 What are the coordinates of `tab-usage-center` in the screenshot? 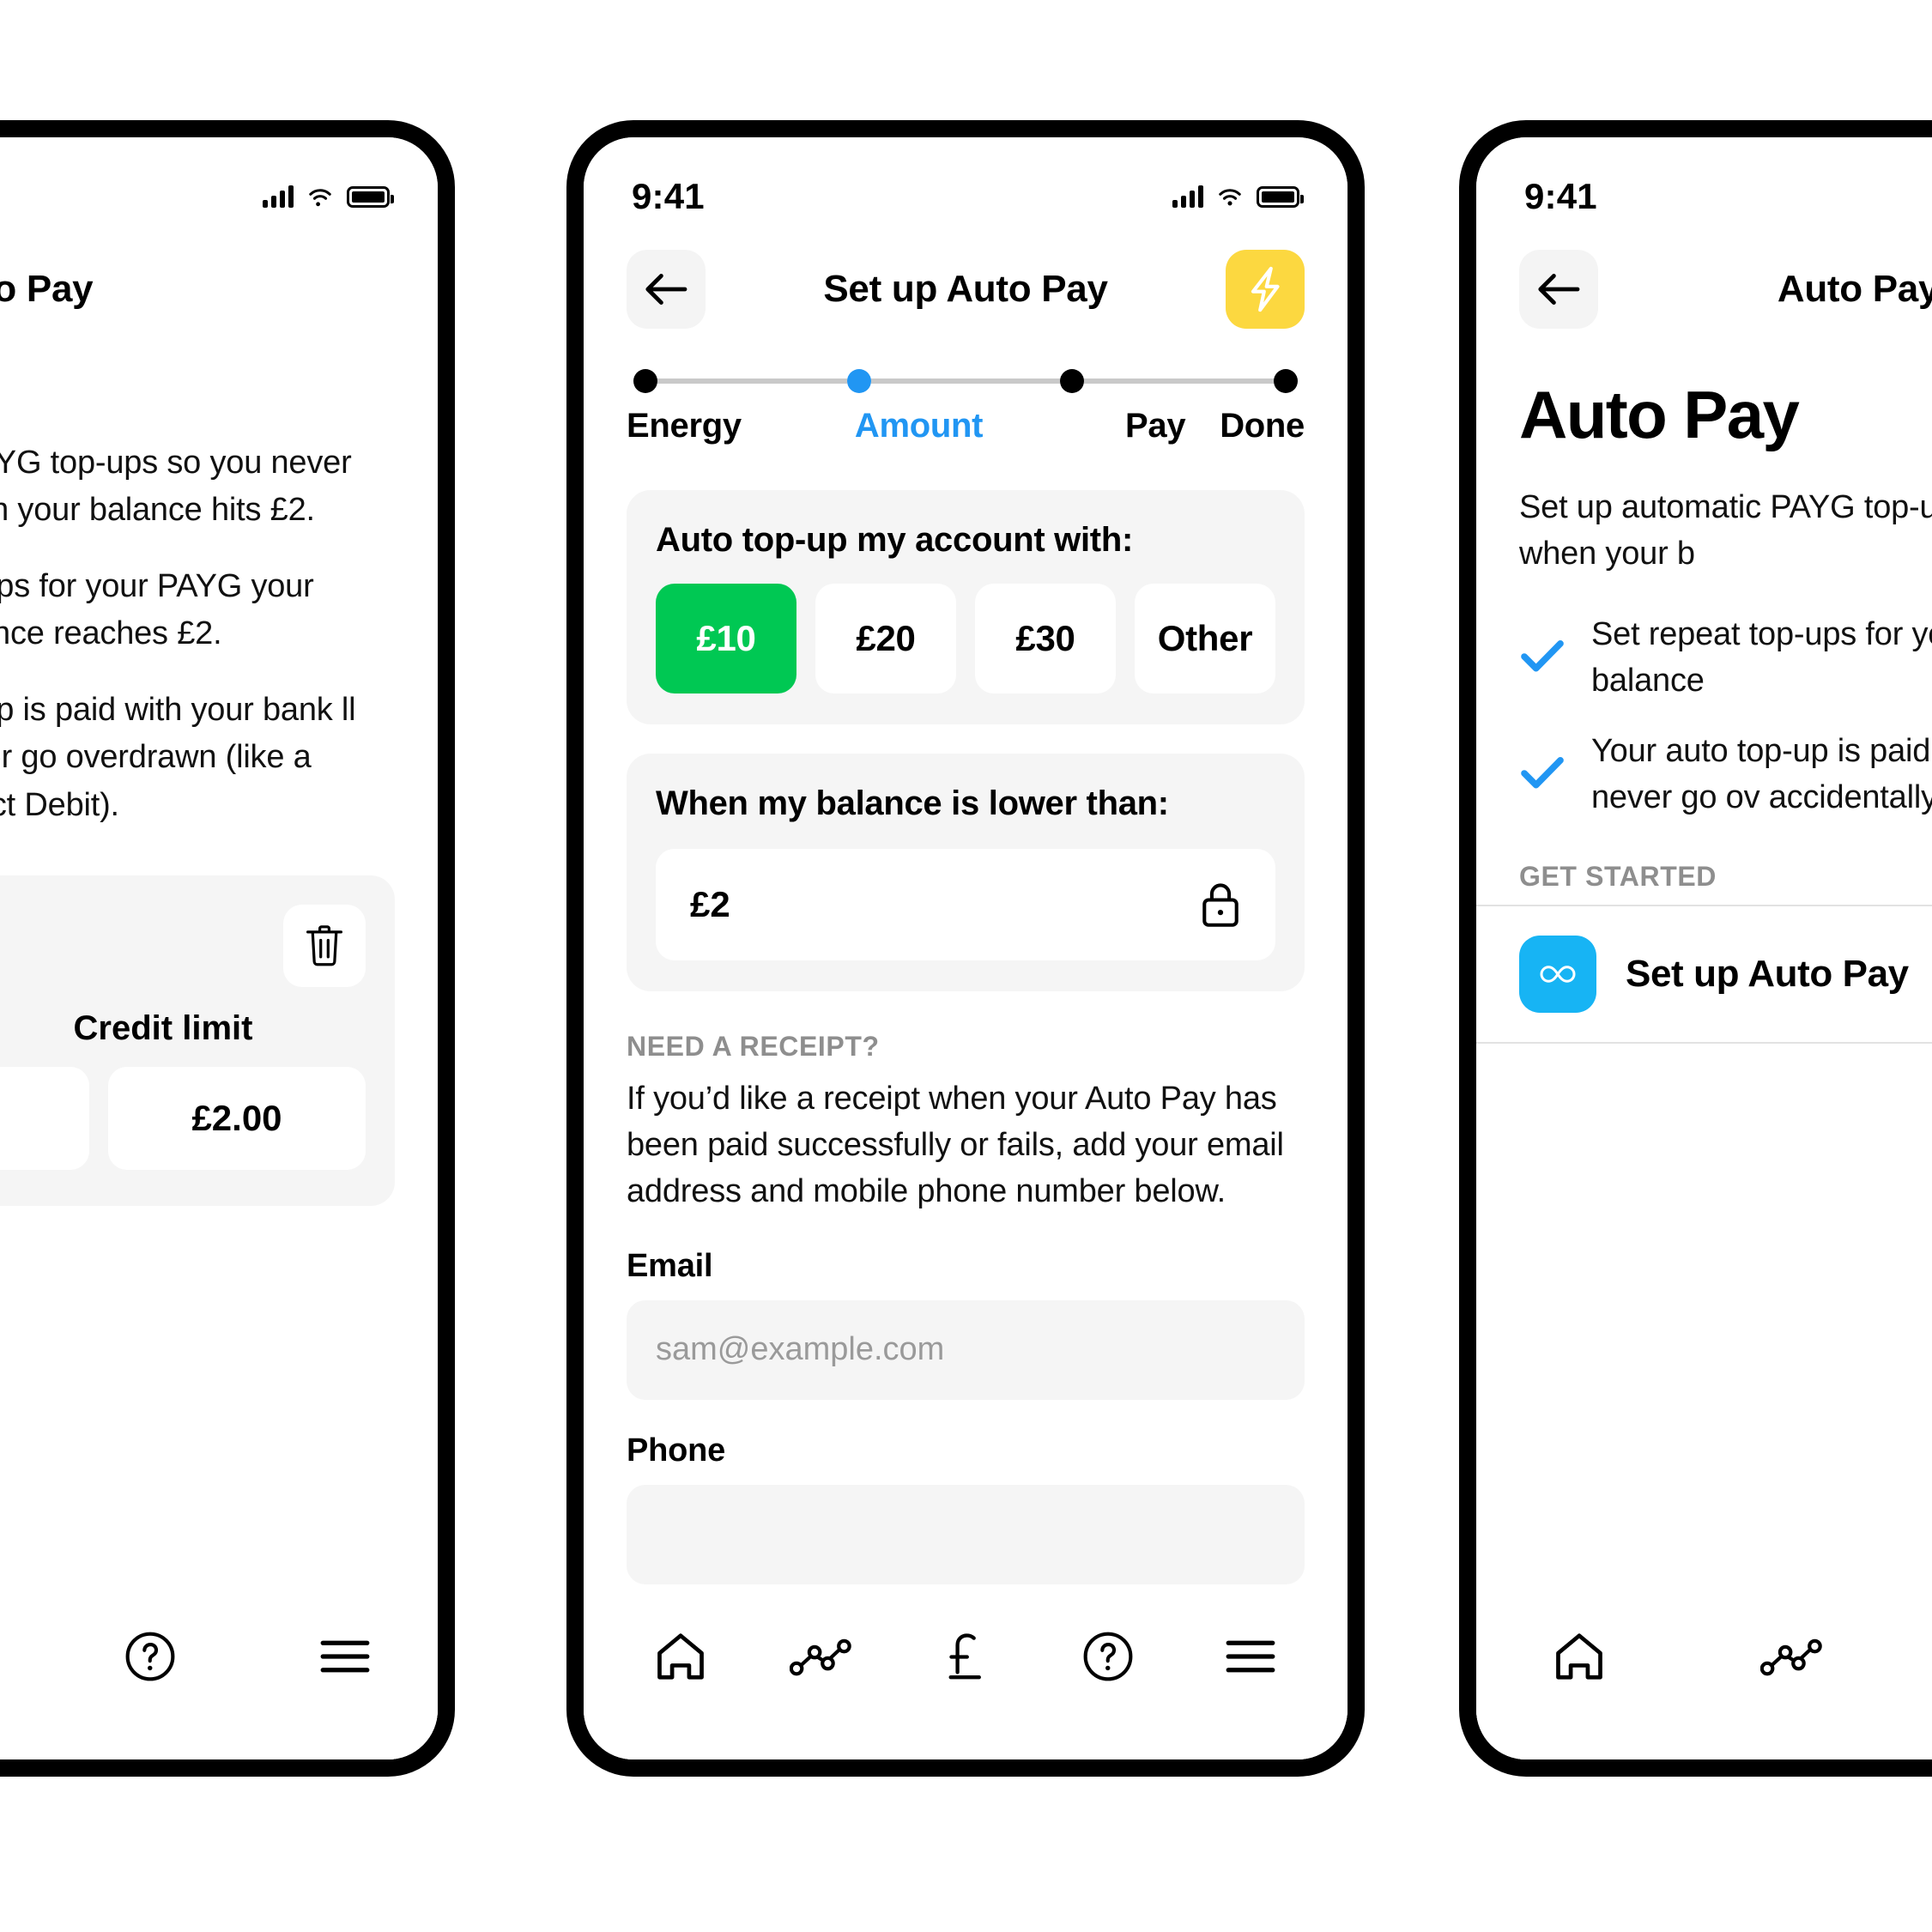 It's located at (823, 1657).